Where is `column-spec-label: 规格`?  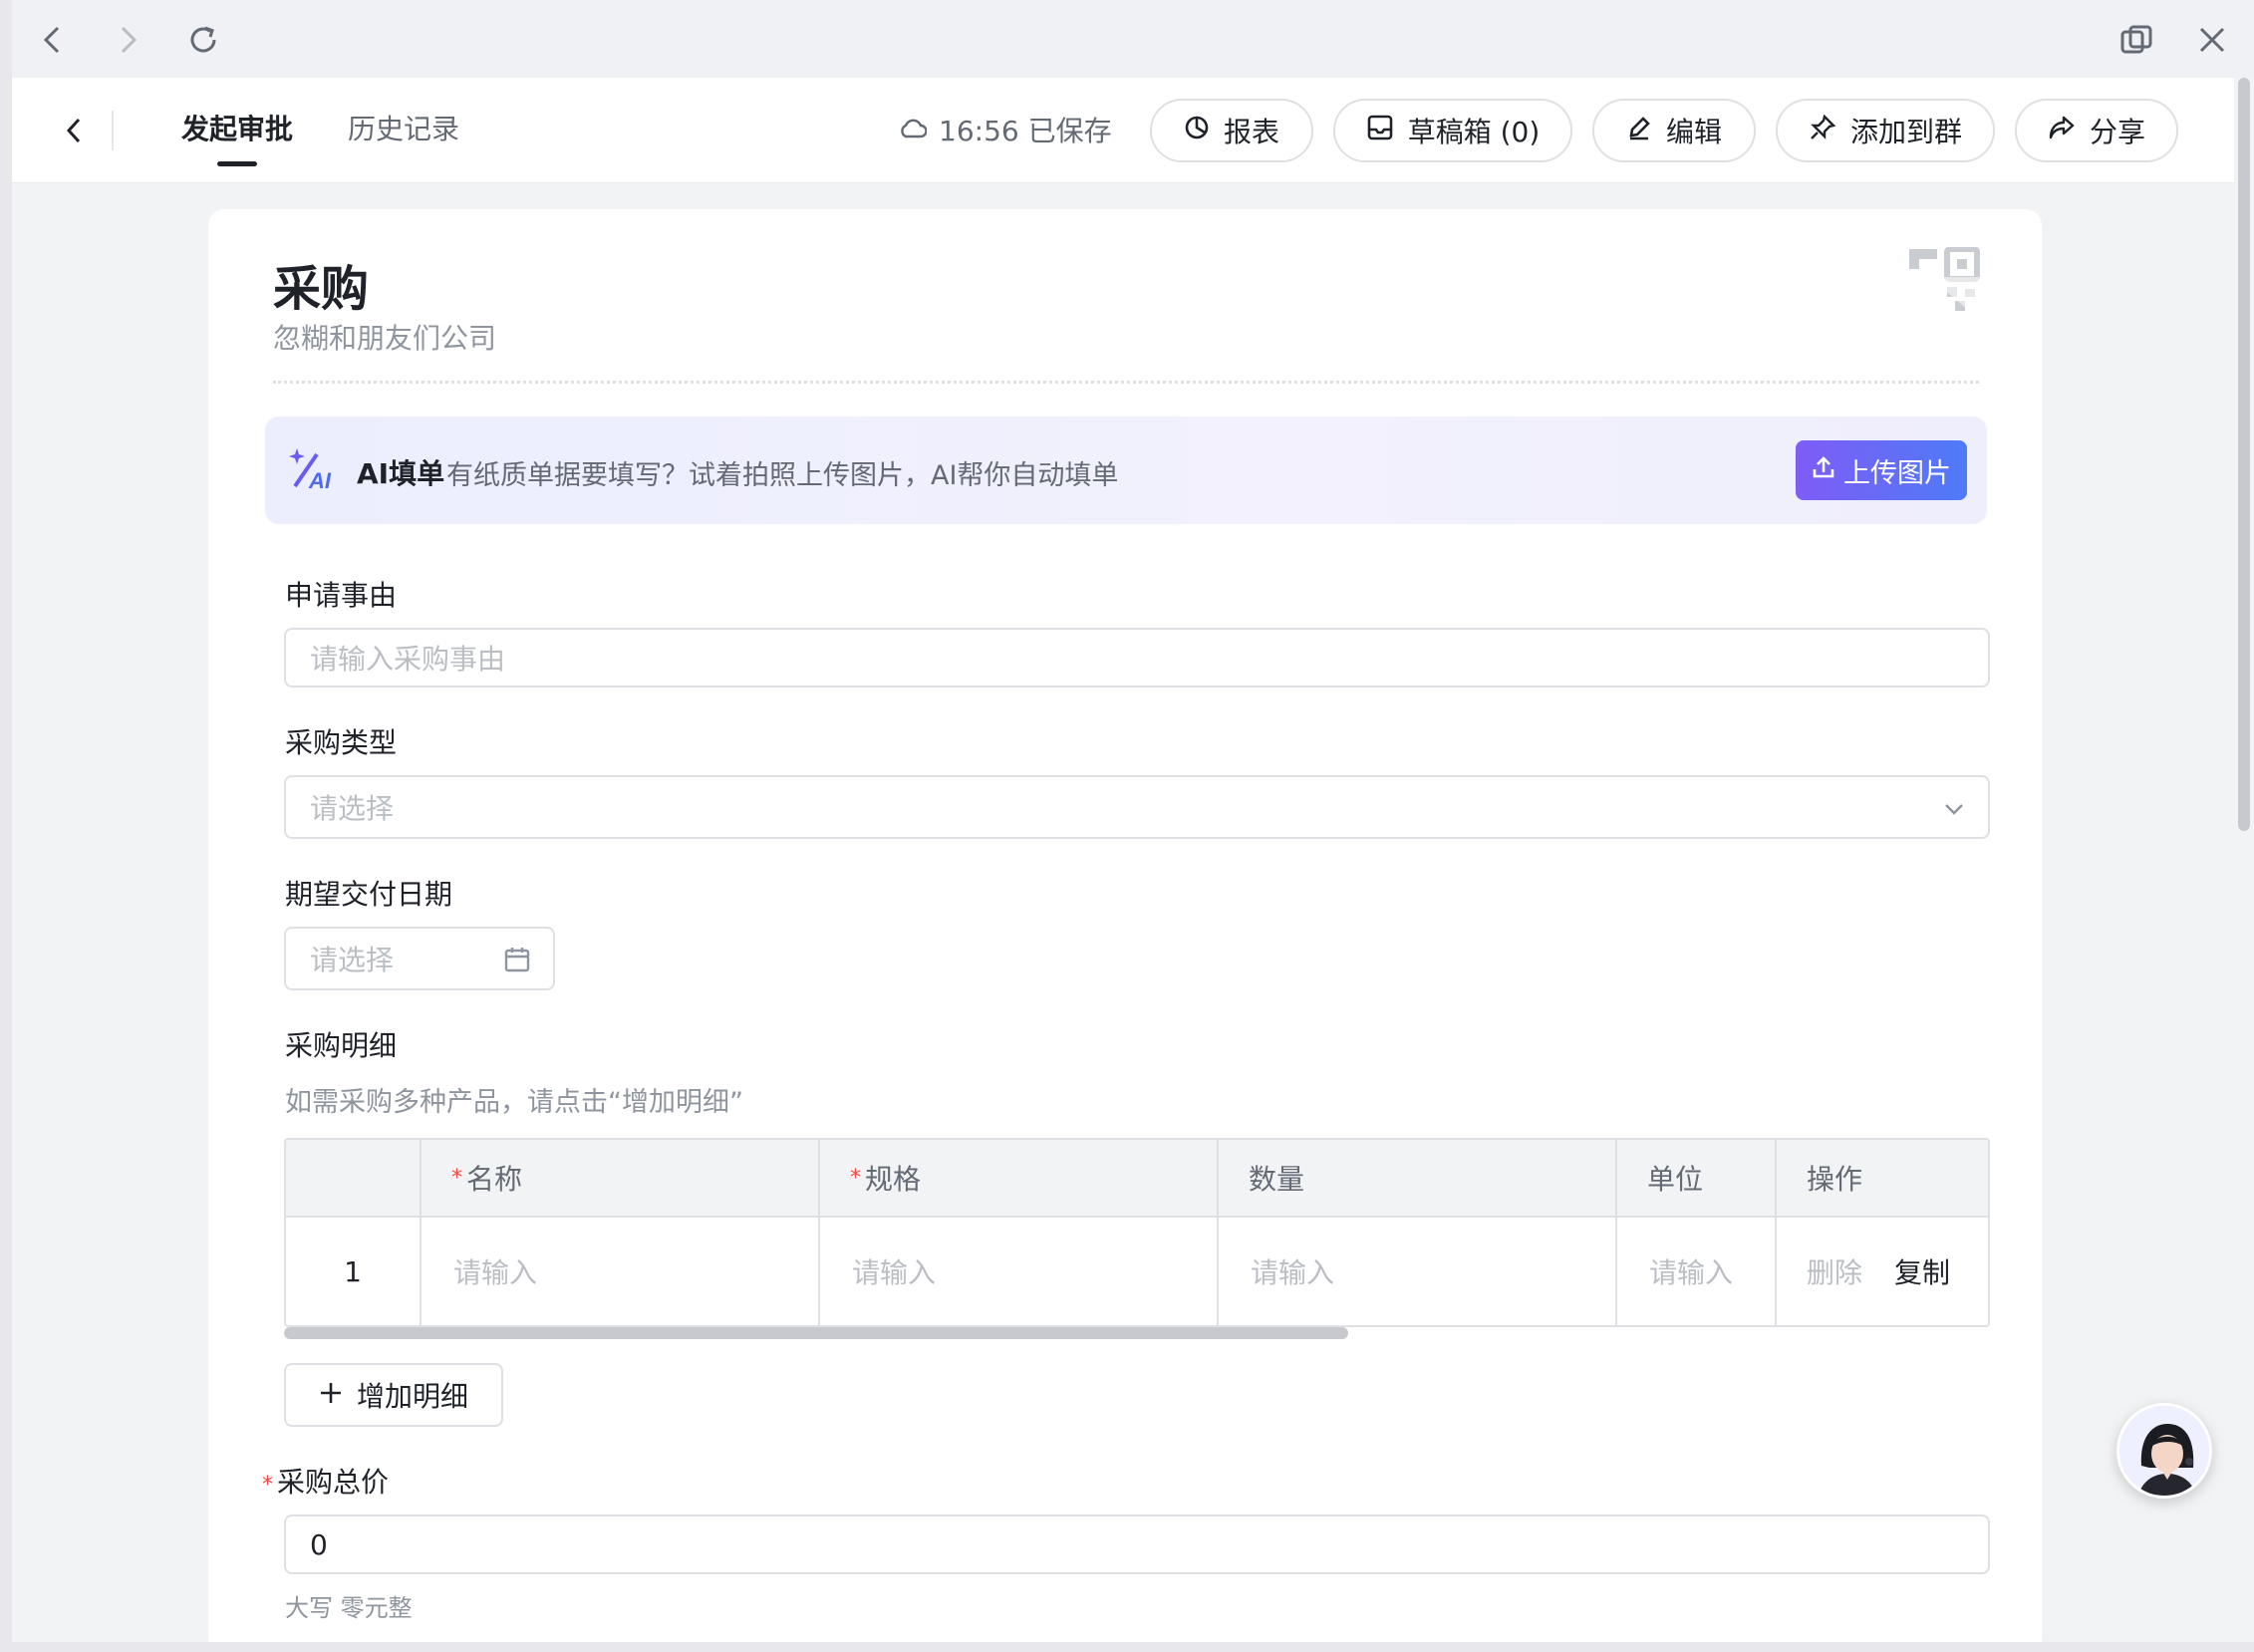
column-spec-label: 规格 is located at coordinates (893, 1179).